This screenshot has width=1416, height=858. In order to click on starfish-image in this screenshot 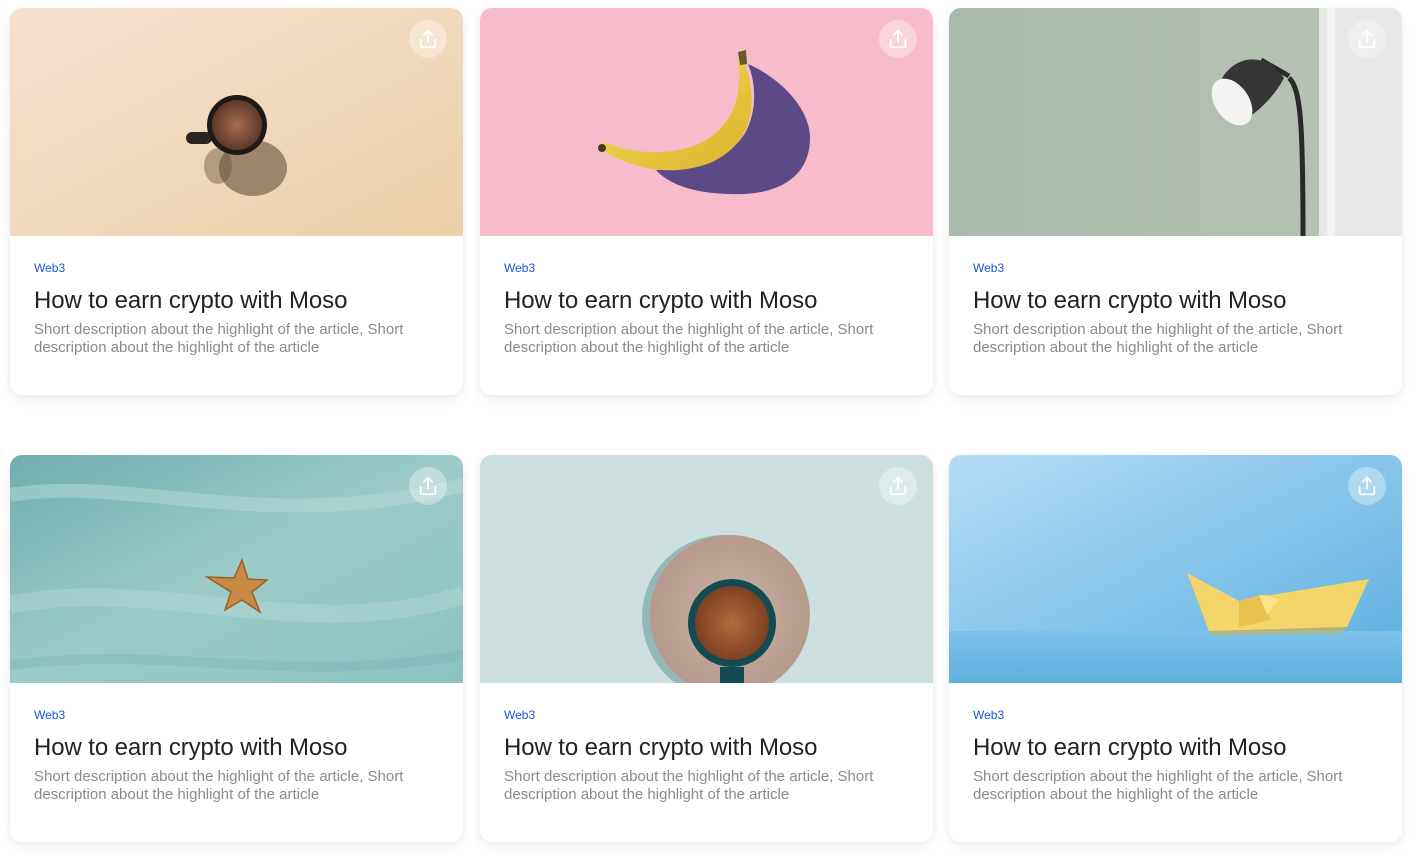, I will do `click(236, 569)`.